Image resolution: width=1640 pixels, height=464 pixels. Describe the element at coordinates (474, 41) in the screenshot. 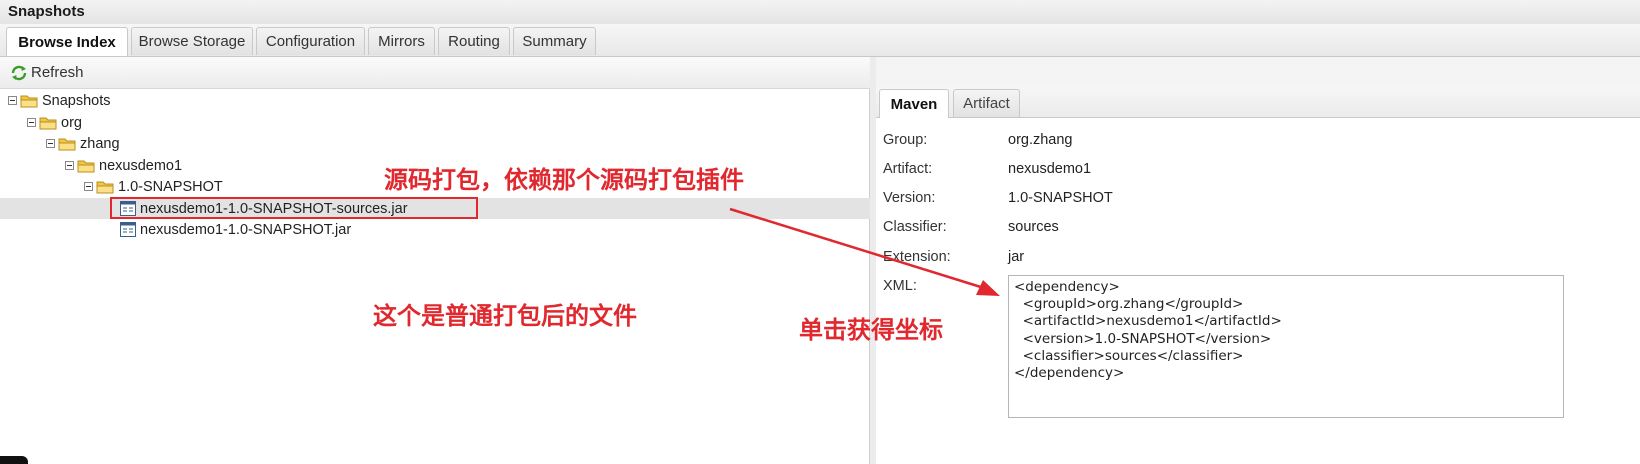

I see `tab-routing: Routing` at that location.